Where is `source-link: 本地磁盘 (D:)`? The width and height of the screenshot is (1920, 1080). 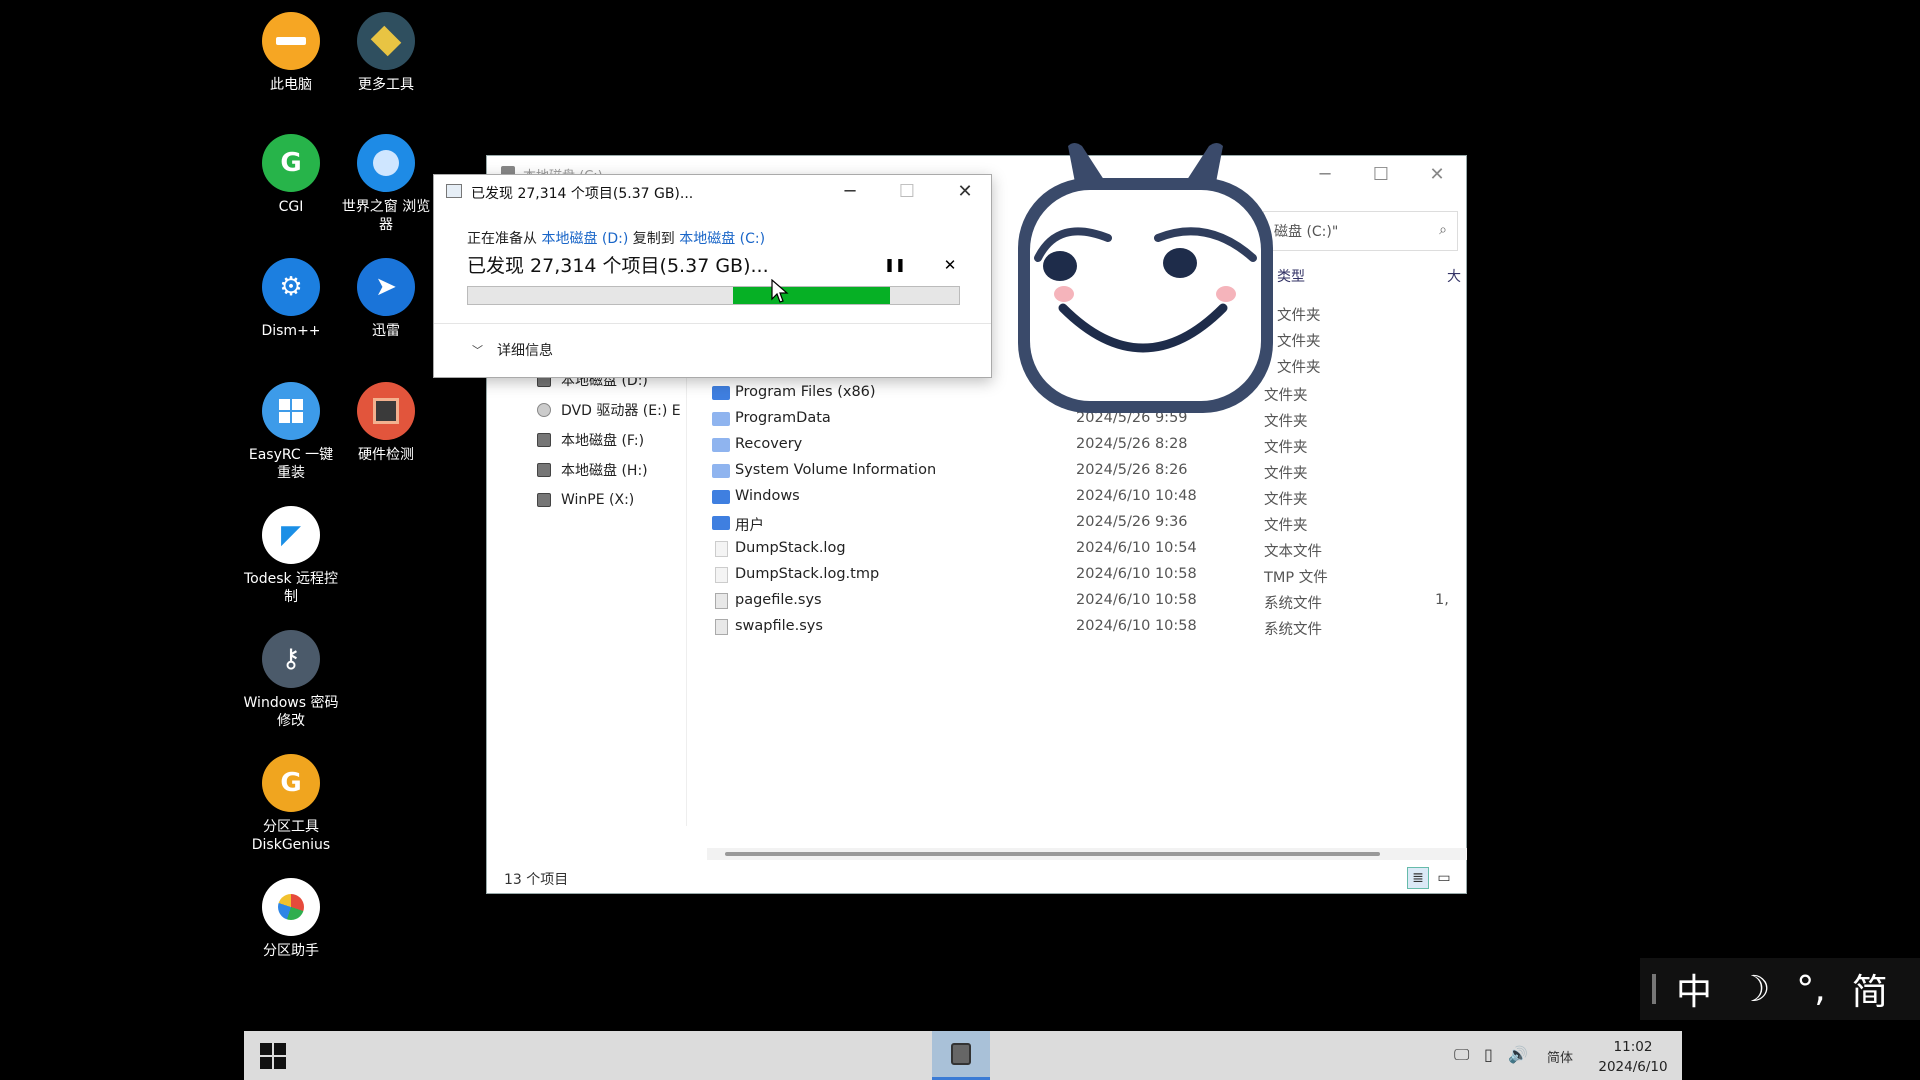
source-link: 本地磁盘 (D:) is located at coordinates (584, 239).